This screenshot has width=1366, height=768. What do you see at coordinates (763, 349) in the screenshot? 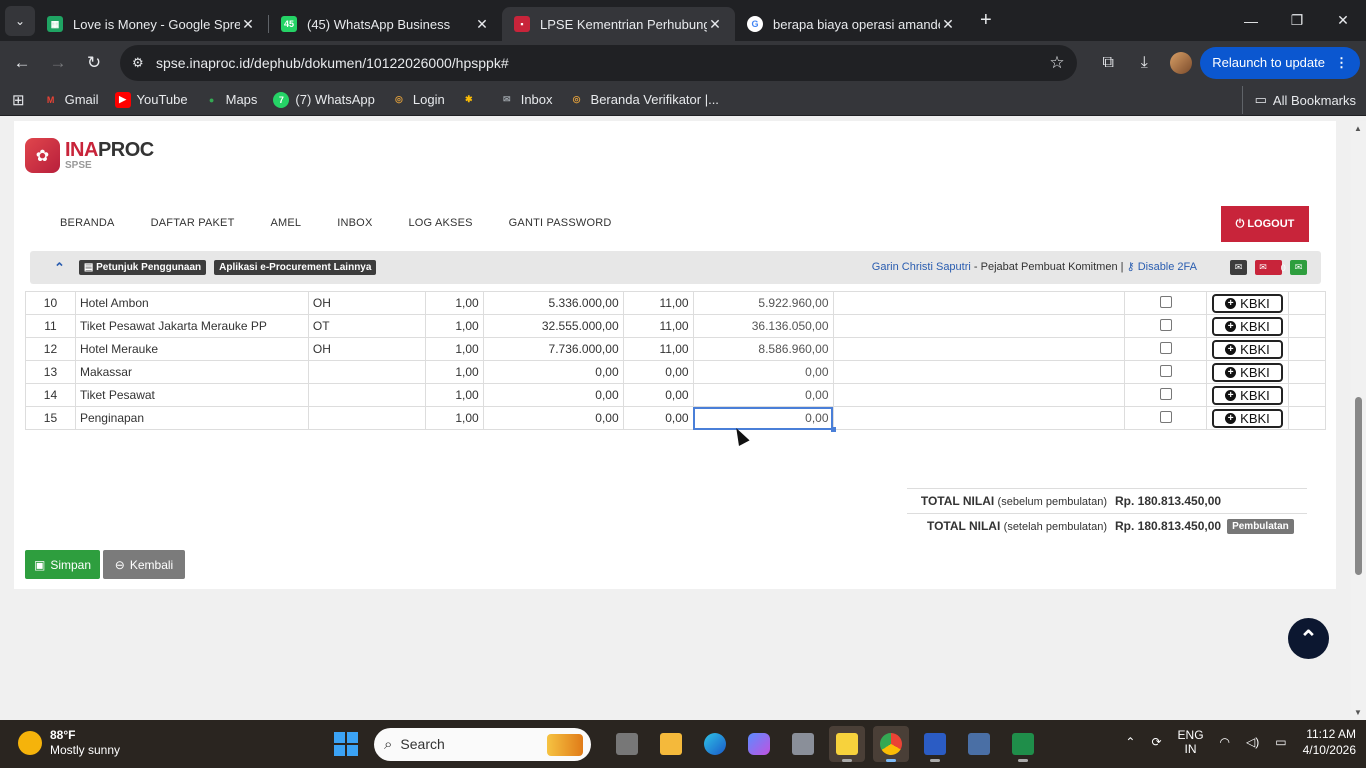
I see `item-total: 8.586.960,00` at bounding box center [763, 349].